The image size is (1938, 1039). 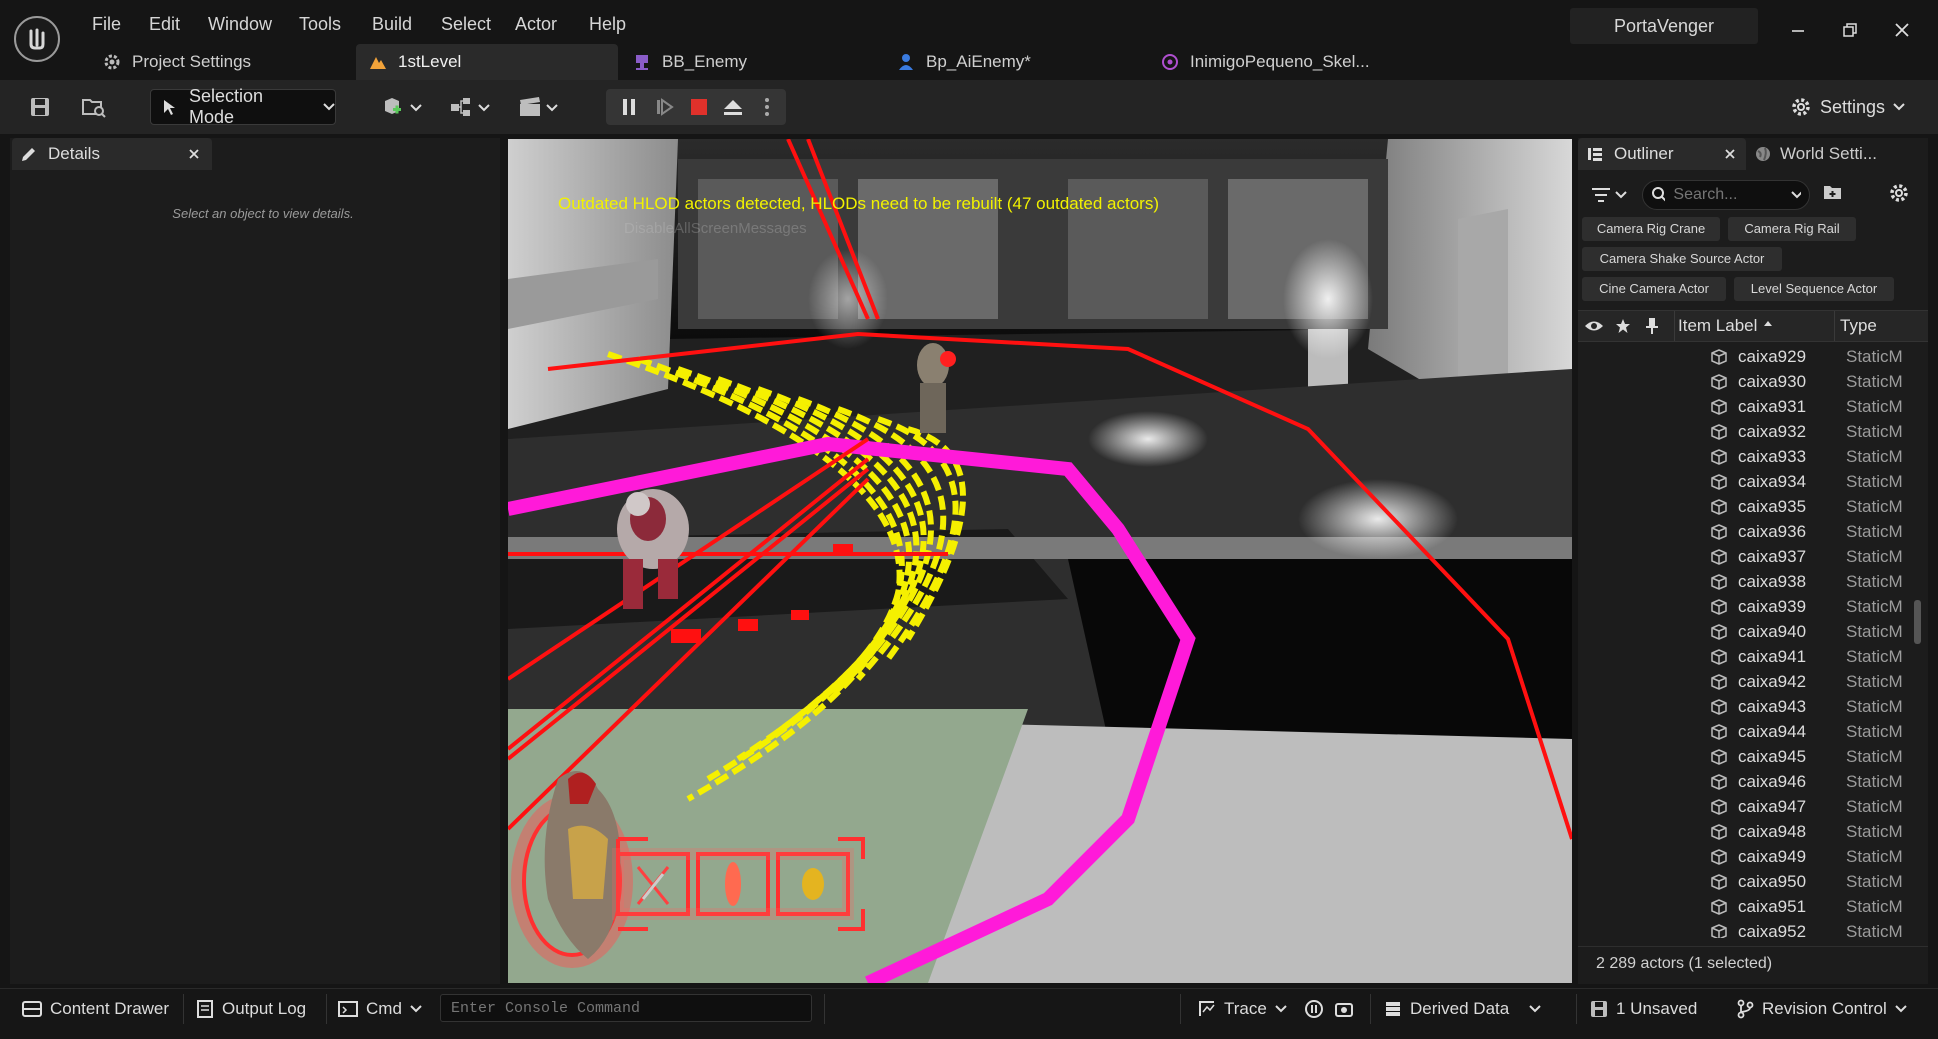 I want to click on screenshot-button, so click(x=1344, y=1009).